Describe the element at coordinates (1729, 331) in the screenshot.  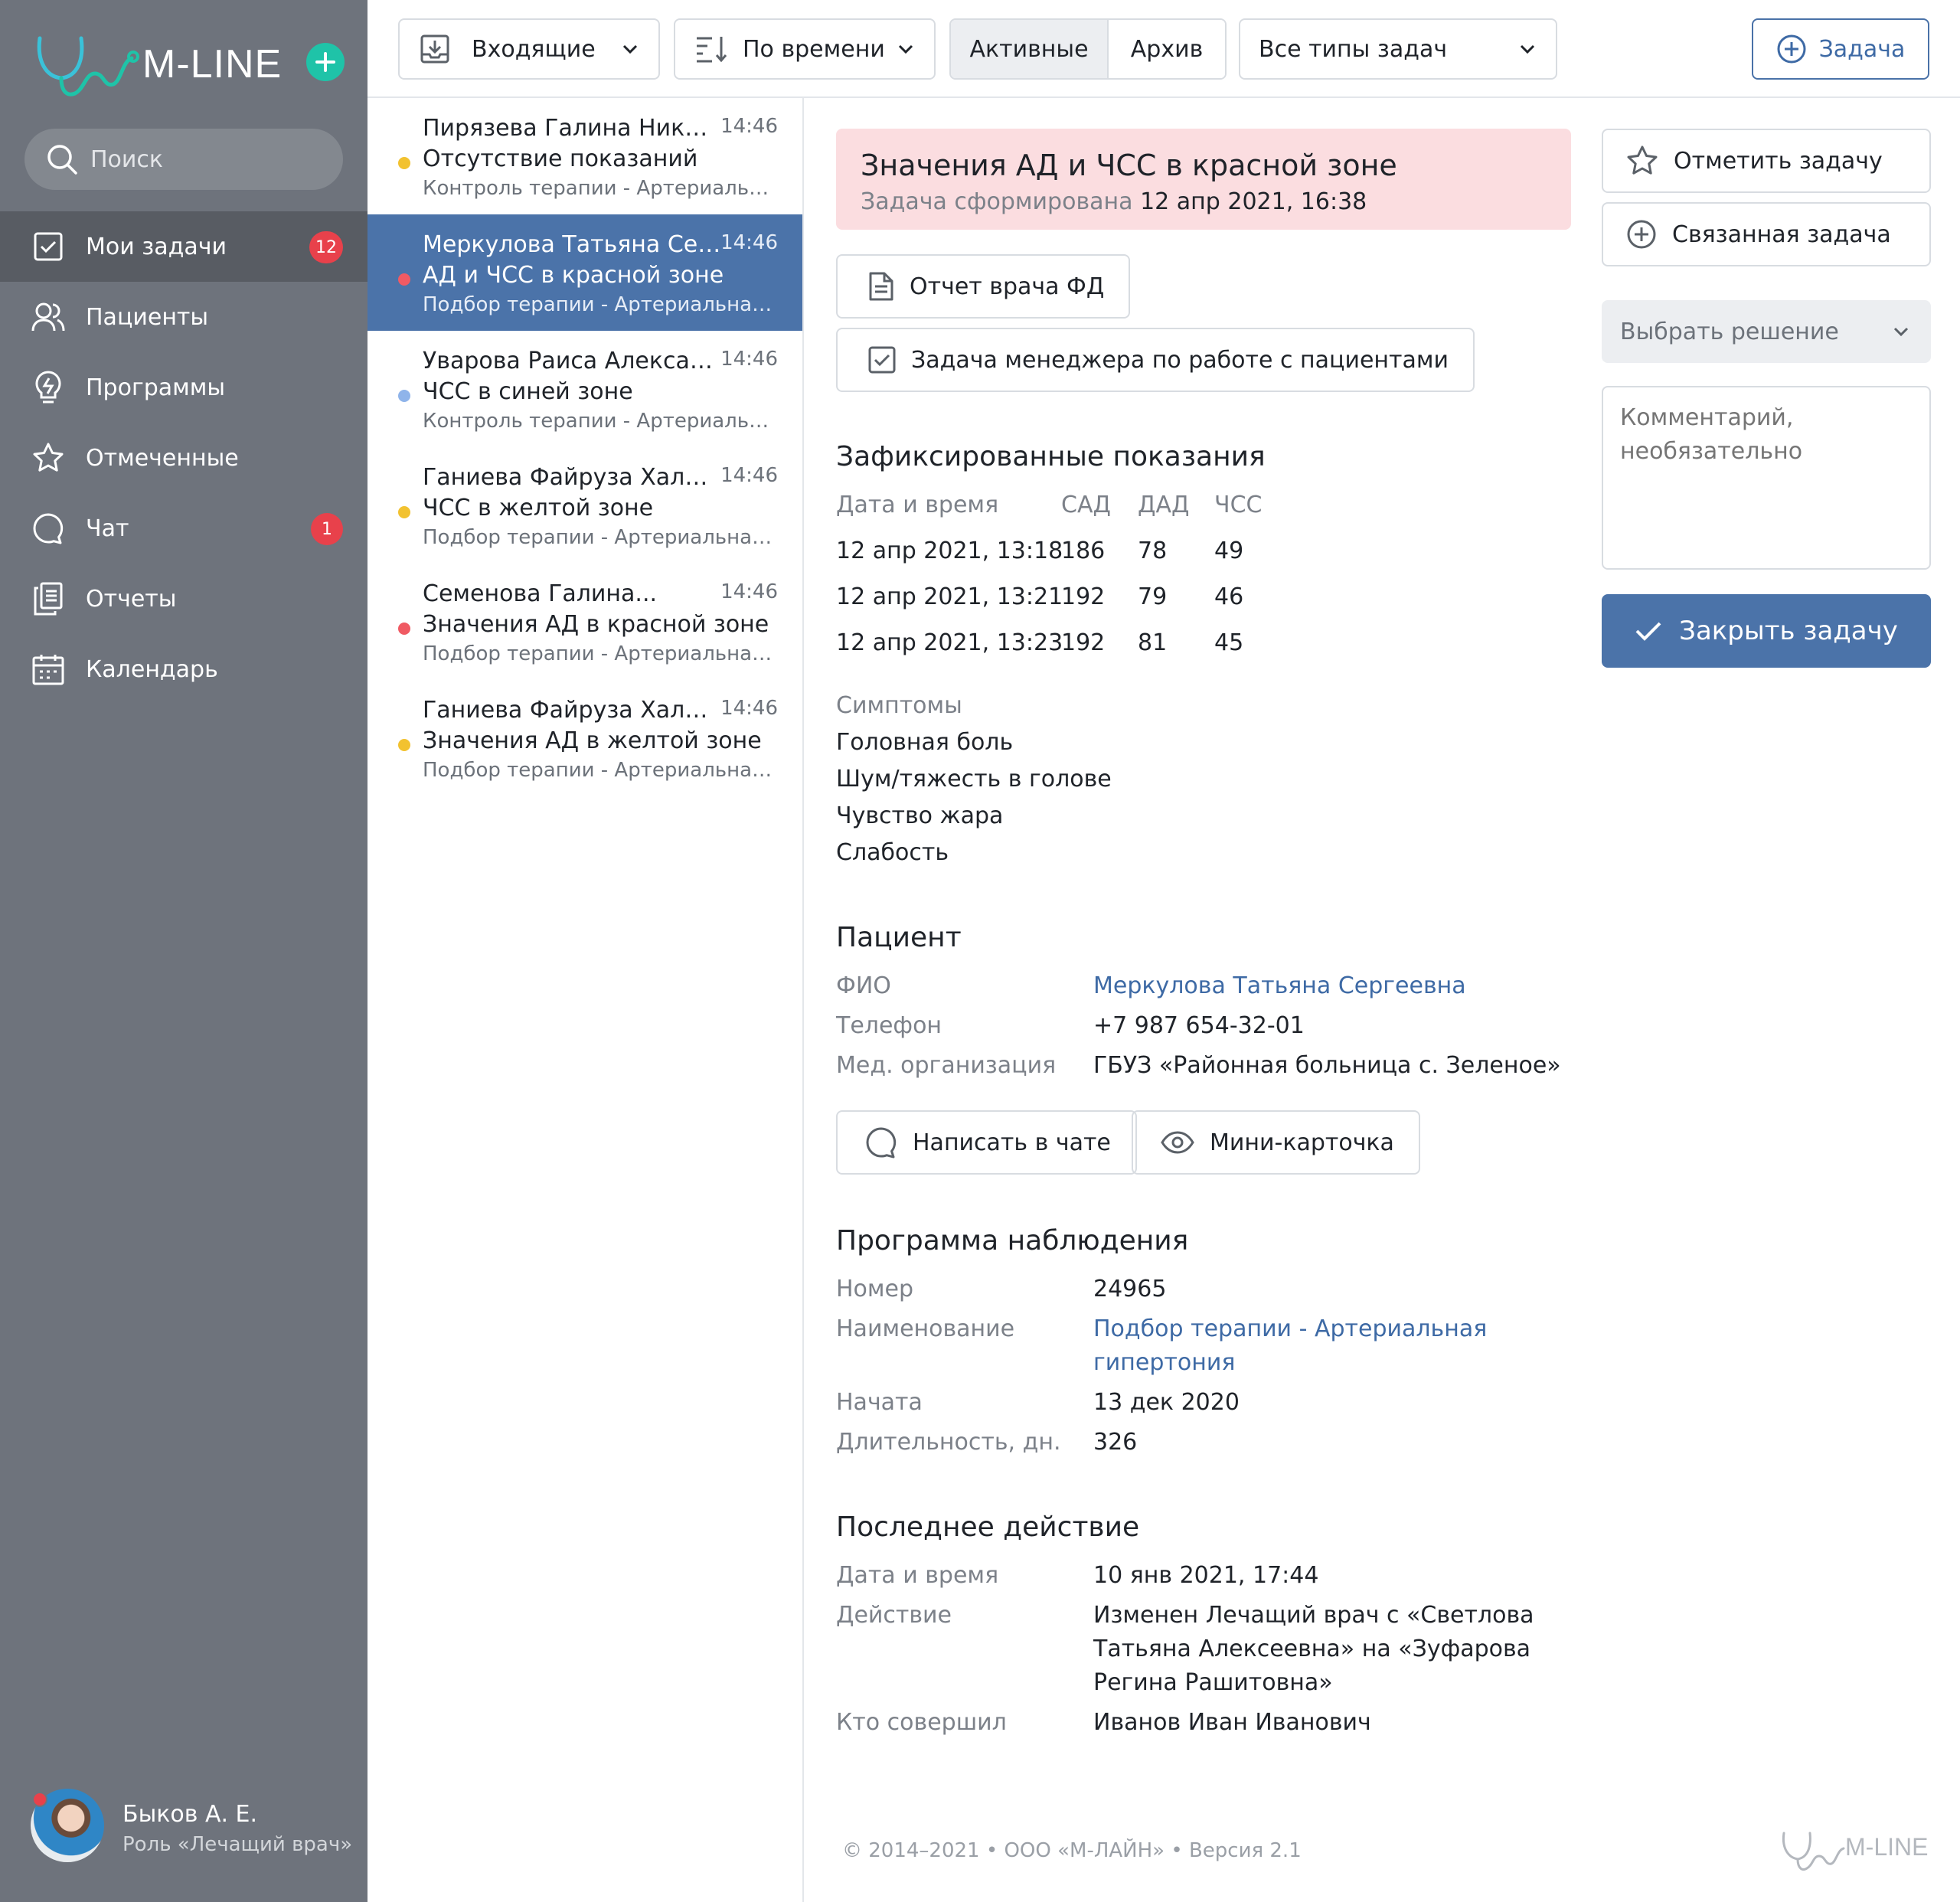
I see `decision-placeholder: Выбрать решение` at that location.